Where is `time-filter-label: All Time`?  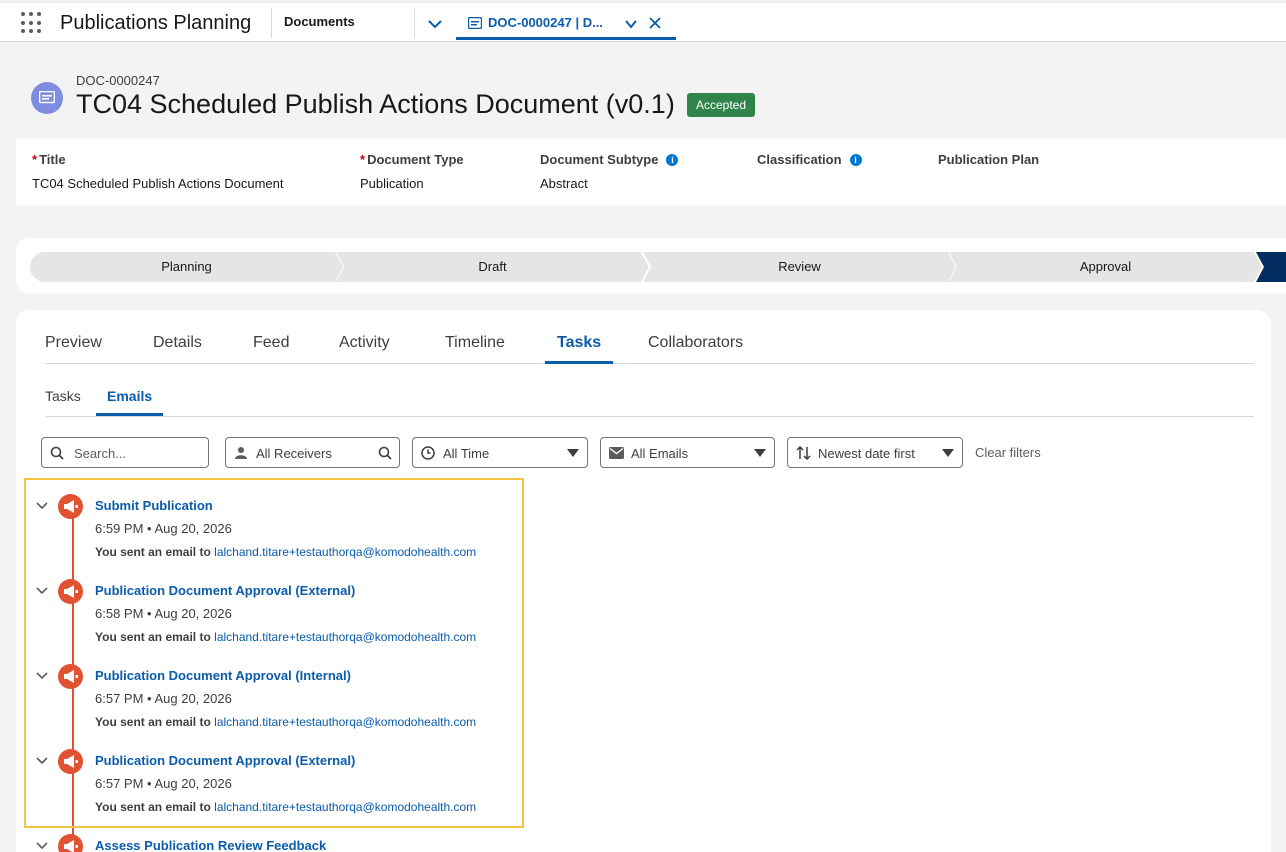
time-filter-label: All Time is located at coordinates (466, 453).